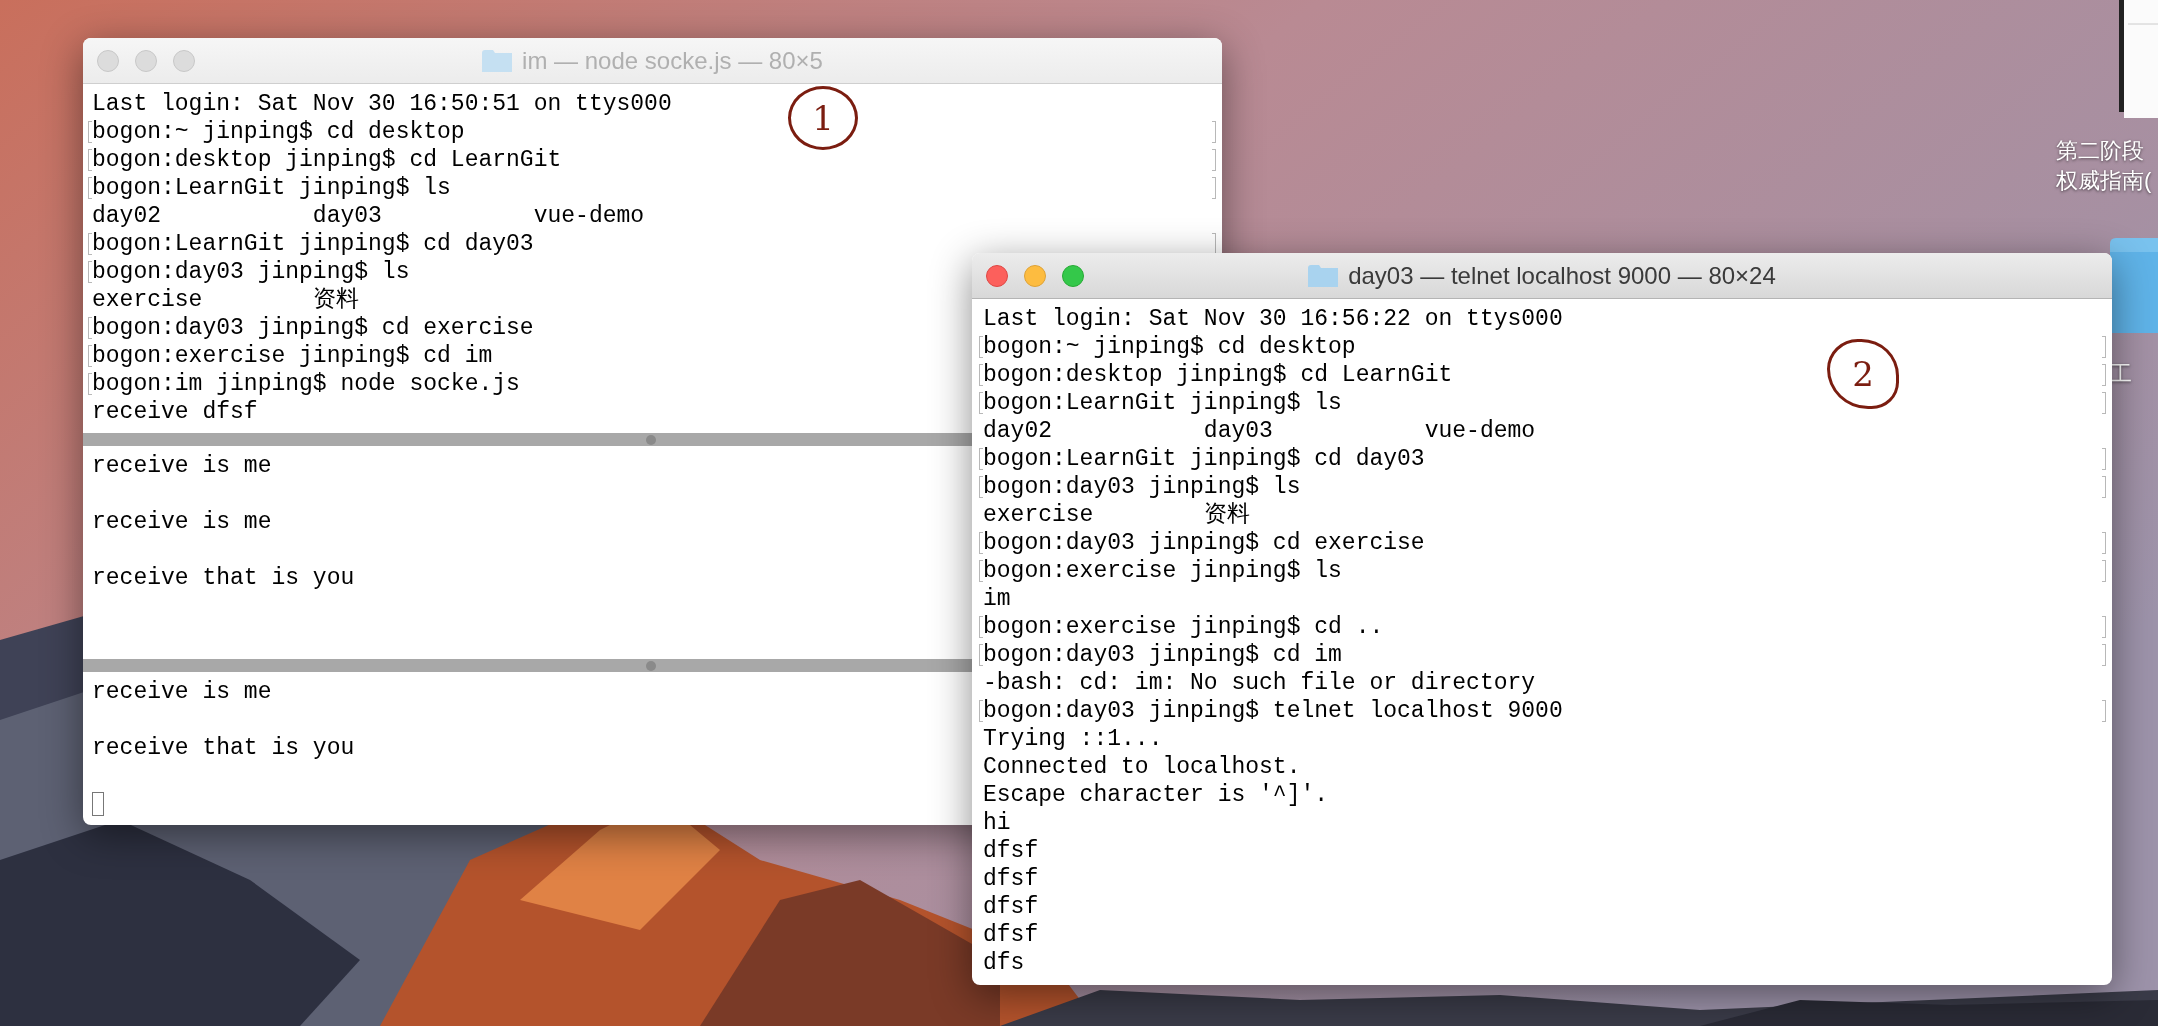  I want to click on icon-label: 第二阶段, so click(2100, 151).